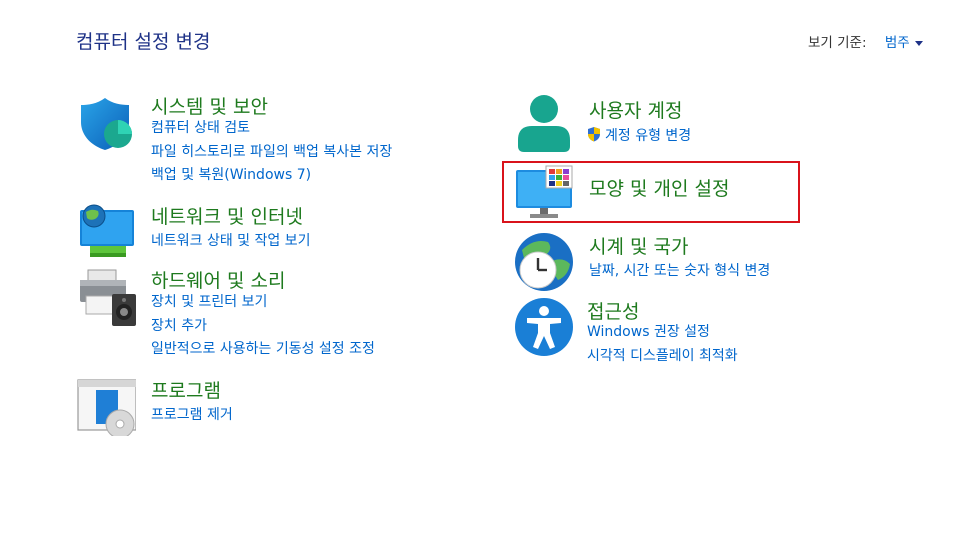 The width and height of the screenshot is (970, 551). Describe the element at coordinates (651, 192) in the screenshot. I see `selection-highlight-box` at that location.